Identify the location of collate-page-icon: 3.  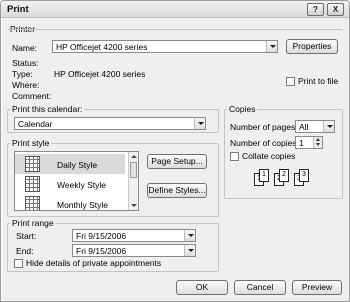
(304, 175).